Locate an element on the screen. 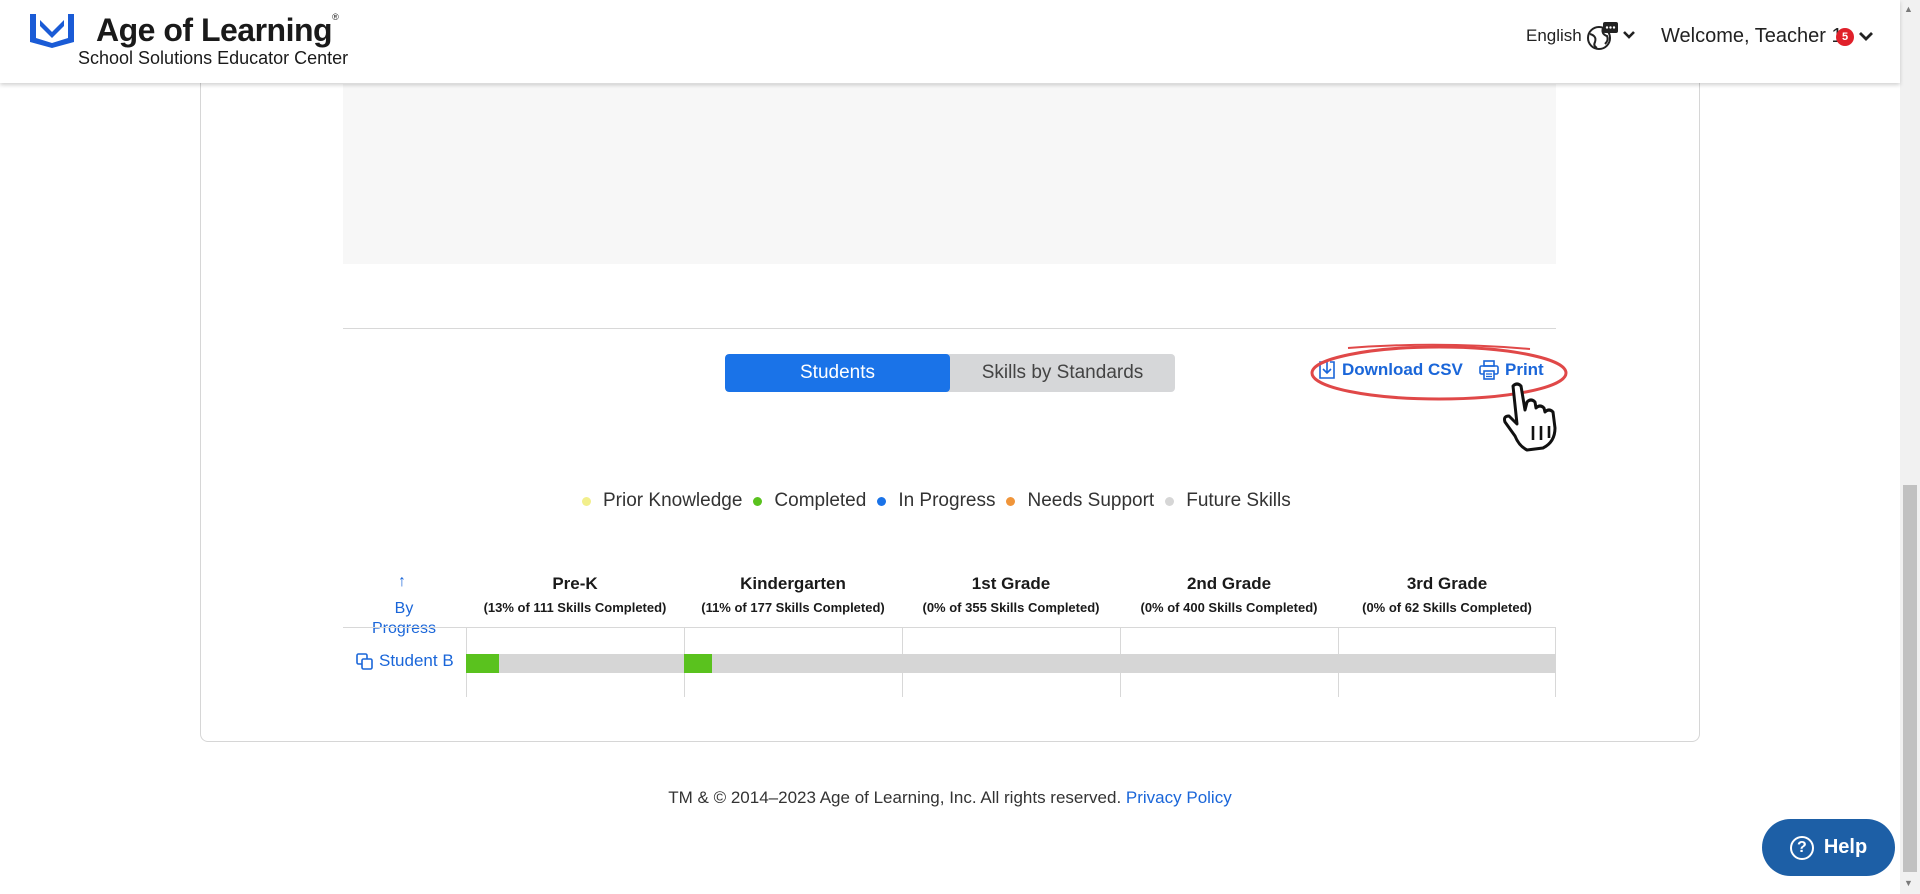 The height and width of the screenshot is (894, 1920). student-row-link: Student B is located at coordinates (405, 661).